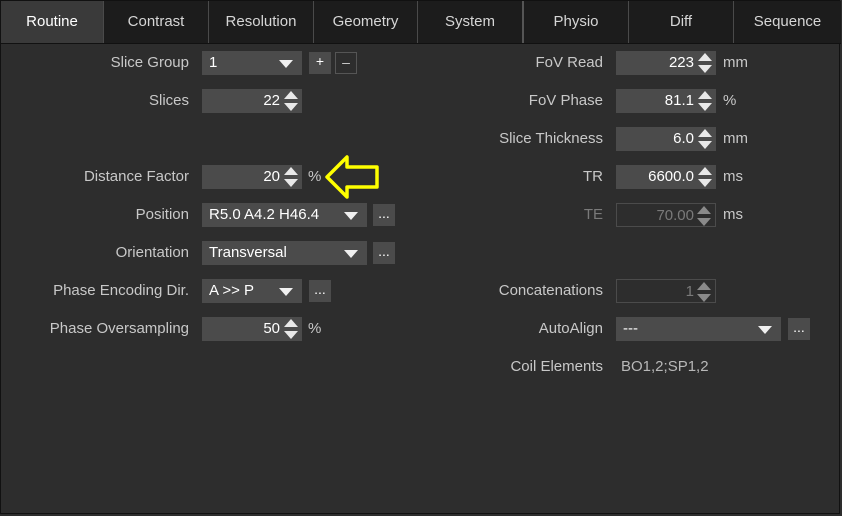 The image size is (842, 516). Describe the element at coordinates (213, 62) in the screenshot. I see `slice-group-value: 1` at that location.